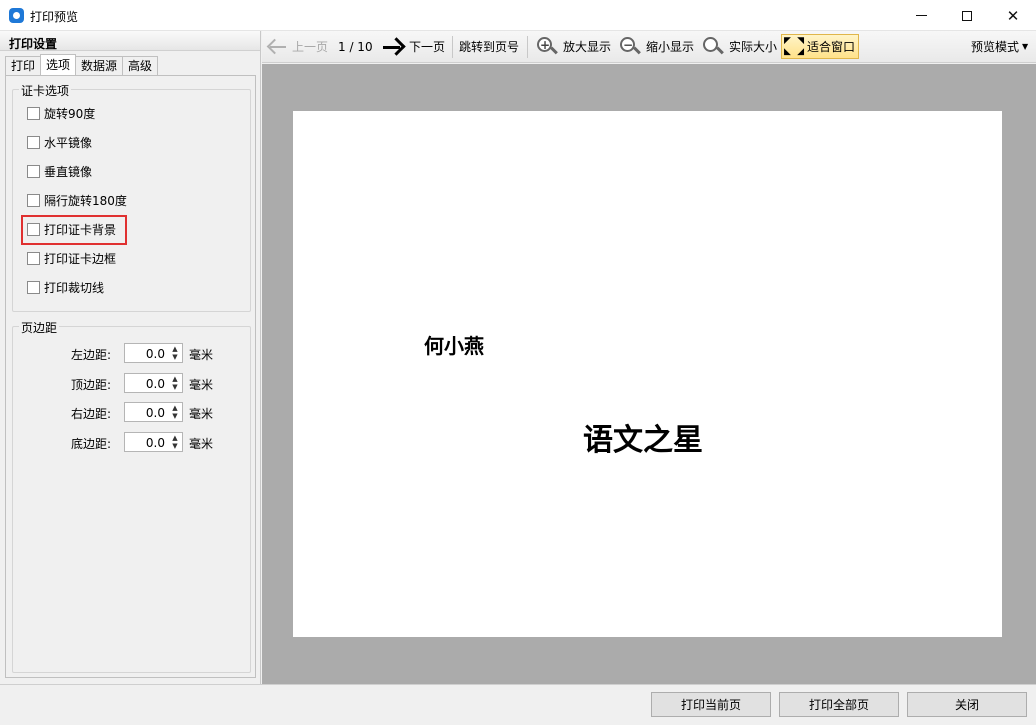  I want to click on checkbox-label: 打印证卡边框, so click(80, 259).